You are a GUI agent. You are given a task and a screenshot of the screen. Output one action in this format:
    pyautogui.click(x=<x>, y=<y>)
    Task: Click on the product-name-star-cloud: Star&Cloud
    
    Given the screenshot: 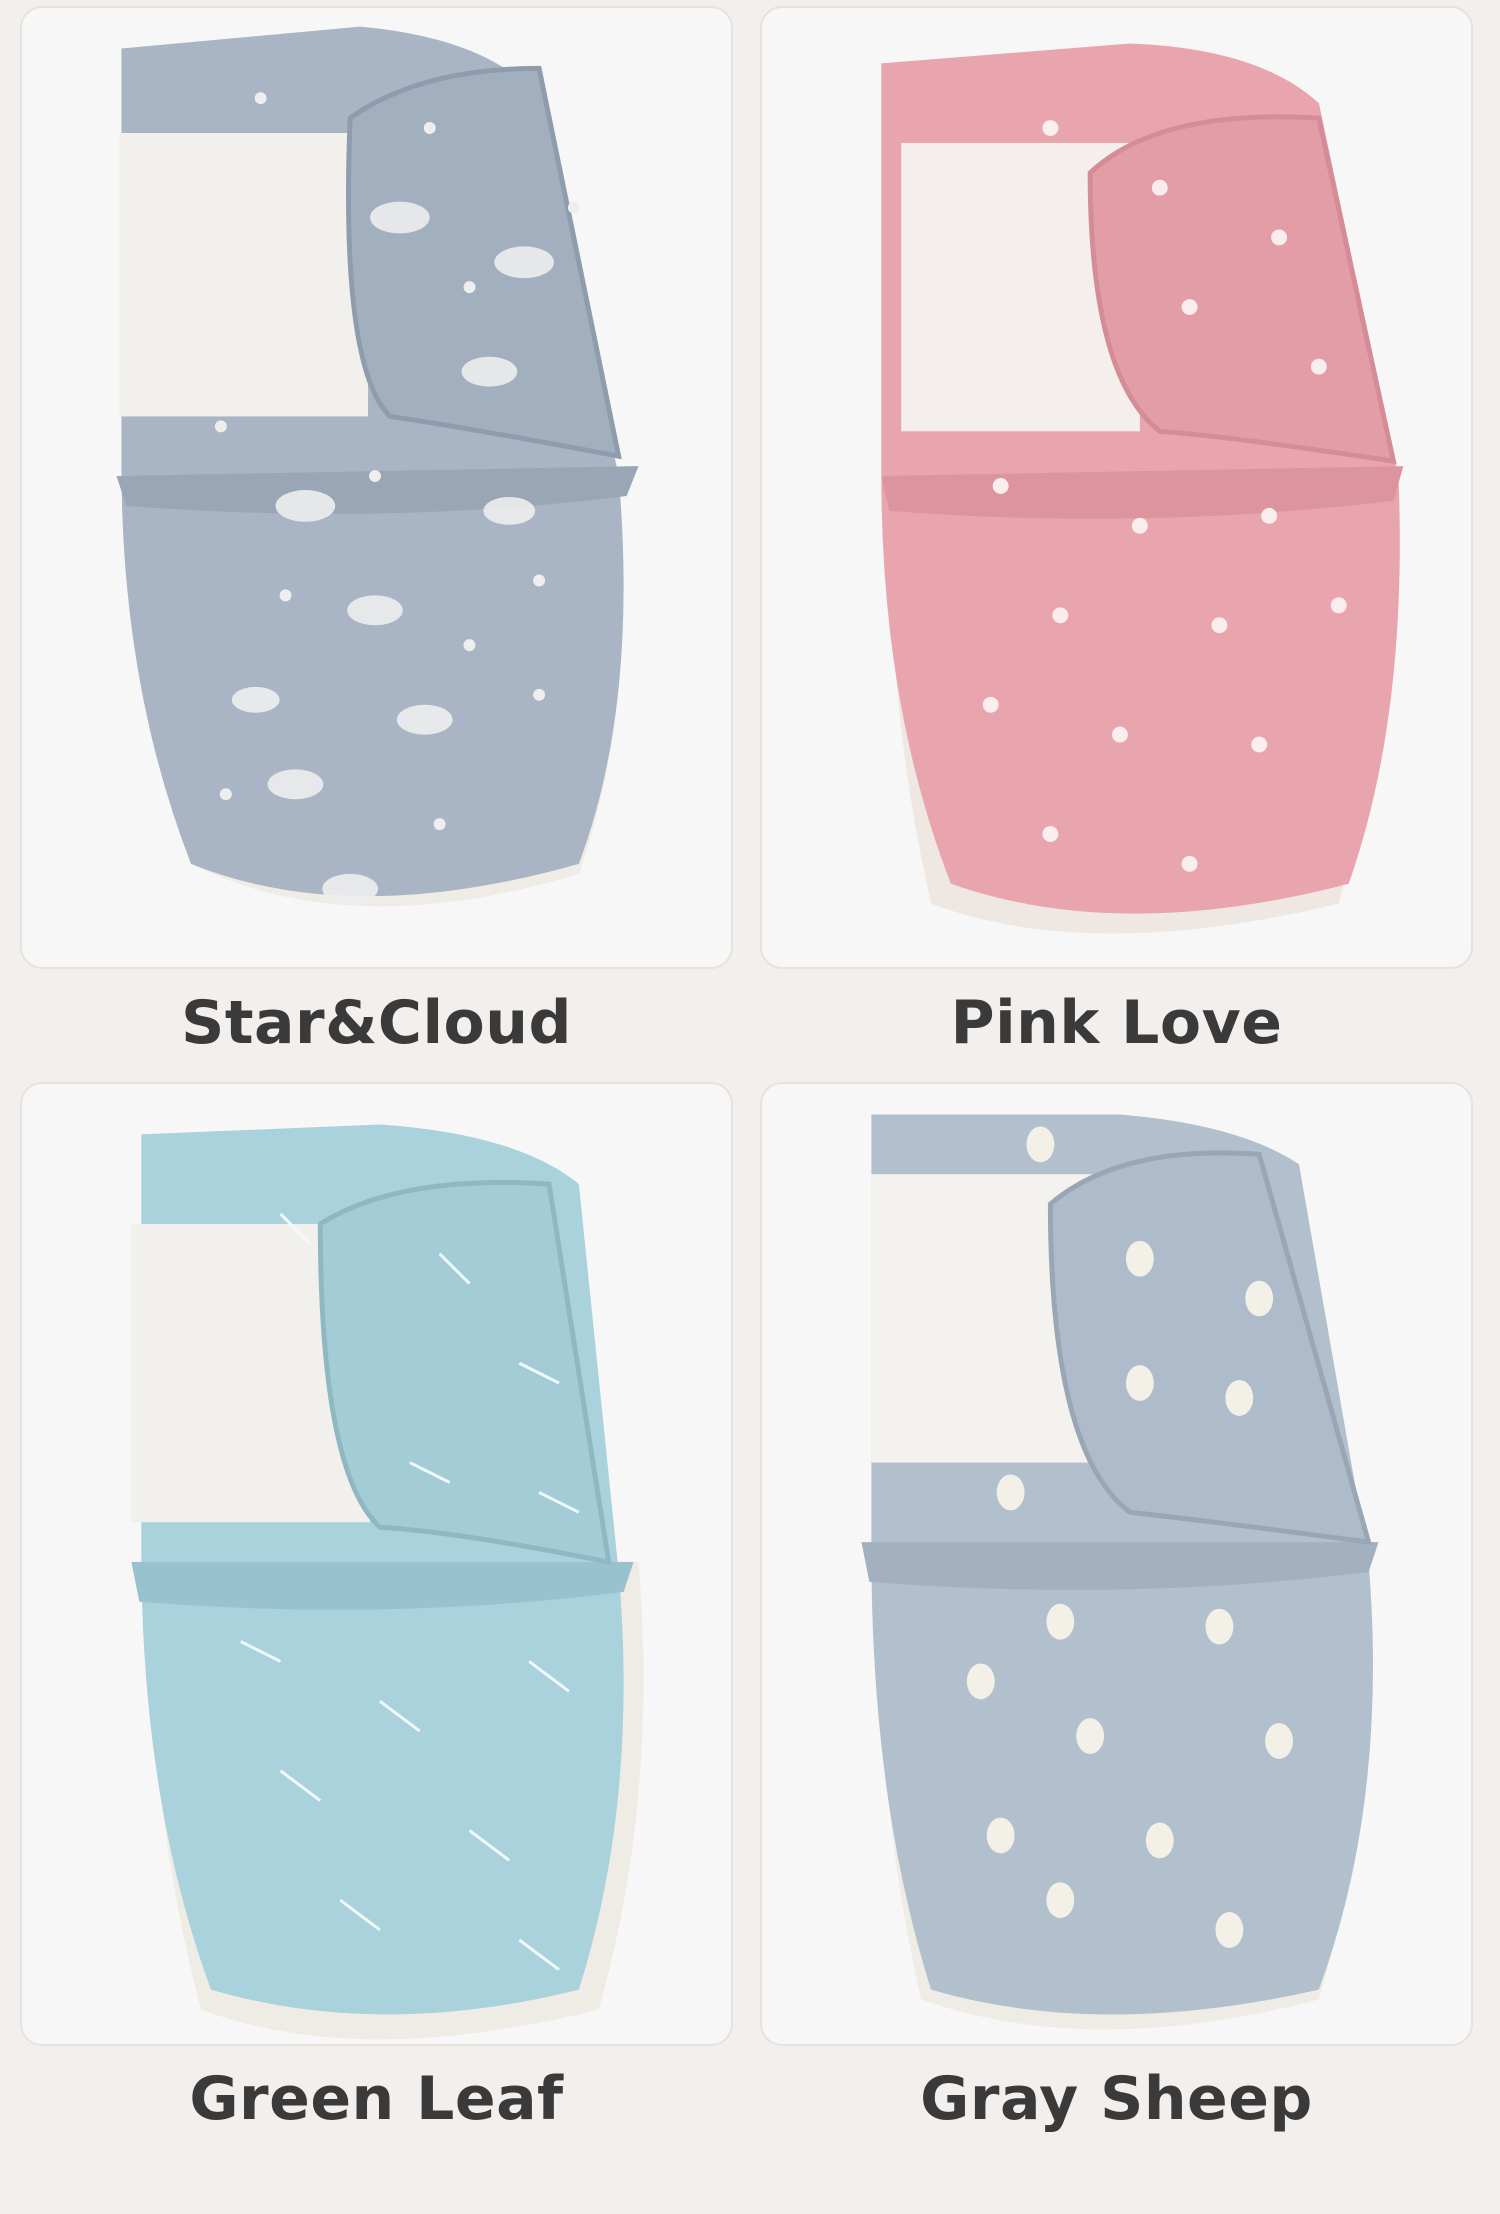 What is the action you would take?
    pyautogui.click(x=376, y=1023)
    